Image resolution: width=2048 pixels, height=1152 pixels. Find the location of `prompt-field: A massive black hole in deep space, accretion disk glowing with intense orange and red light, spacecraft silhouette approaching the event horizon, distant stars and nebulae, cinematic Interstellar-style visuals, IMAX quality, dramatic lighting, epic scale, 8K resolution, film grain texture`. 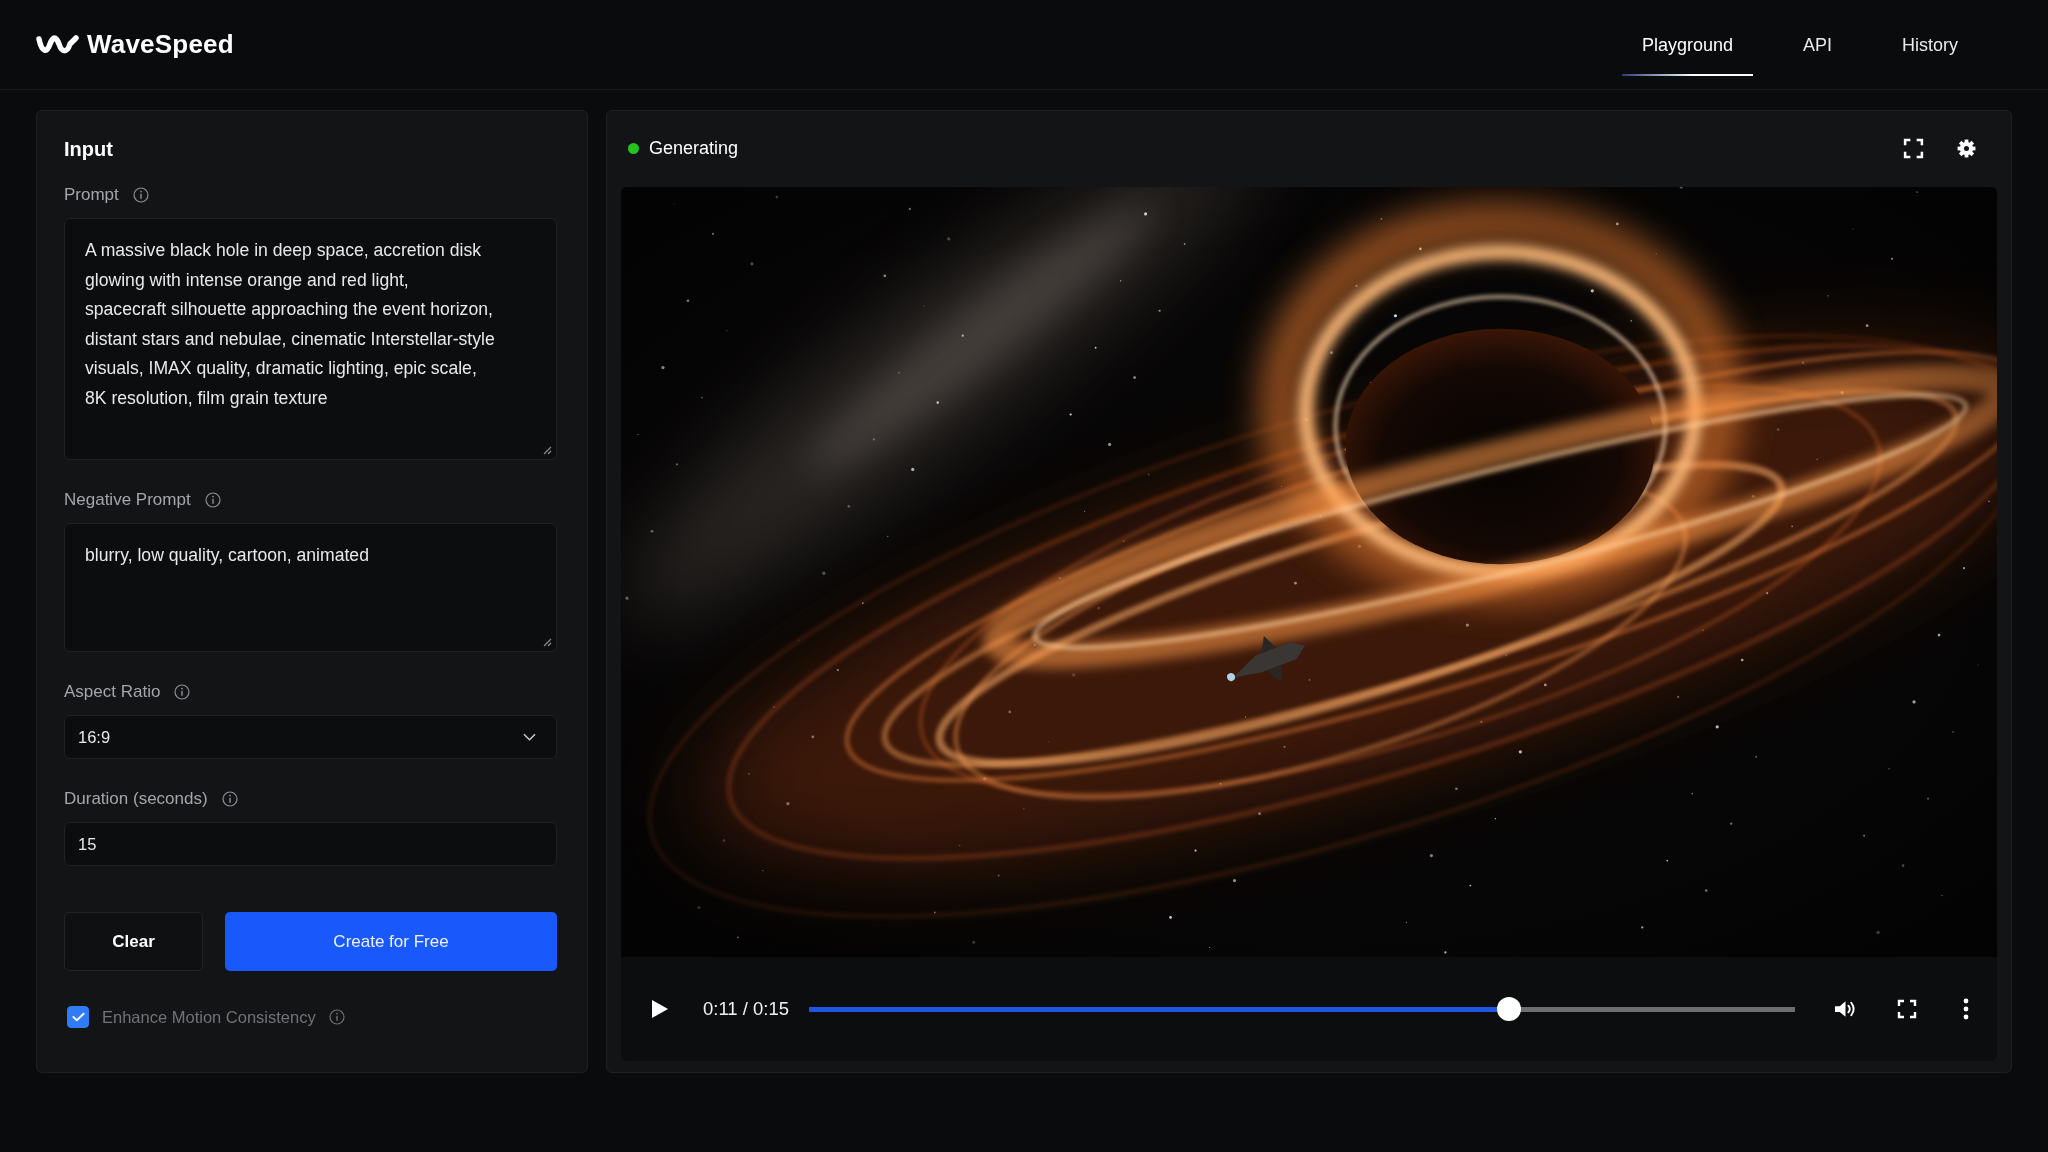

prompt-field: A massive black hole in deep space, accretion disk glowing with intense orange and red light, spacecraft silhouette approaching the event horizon, distant stars and nebulae, cinematic Interstellar-style visuals, IMAX quality, dramatic lighting, epic scale, 8K resolution, film grain texture is located at coordinates (310, 339).